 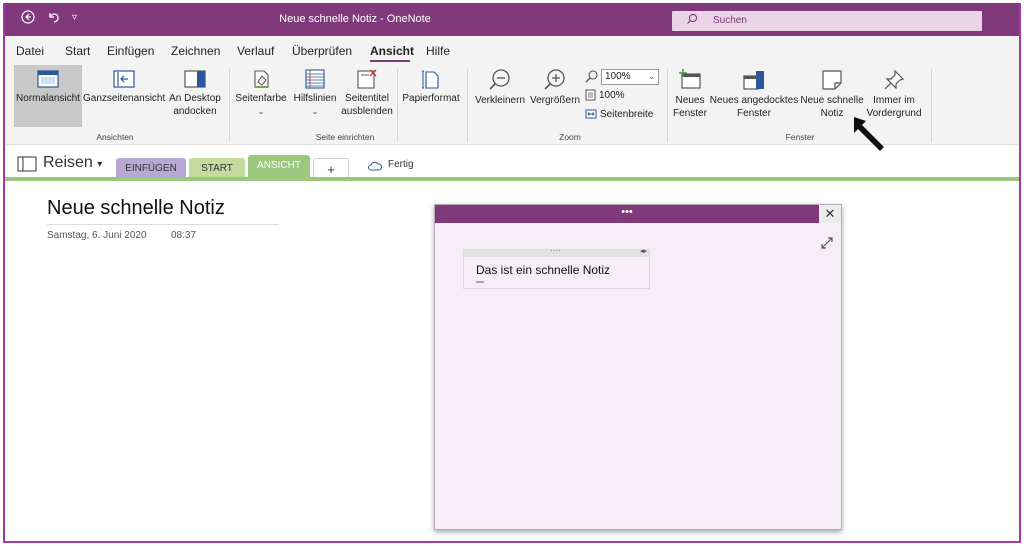 I want to click on zoom-100-label: 100%, so click(x=612, y=95).